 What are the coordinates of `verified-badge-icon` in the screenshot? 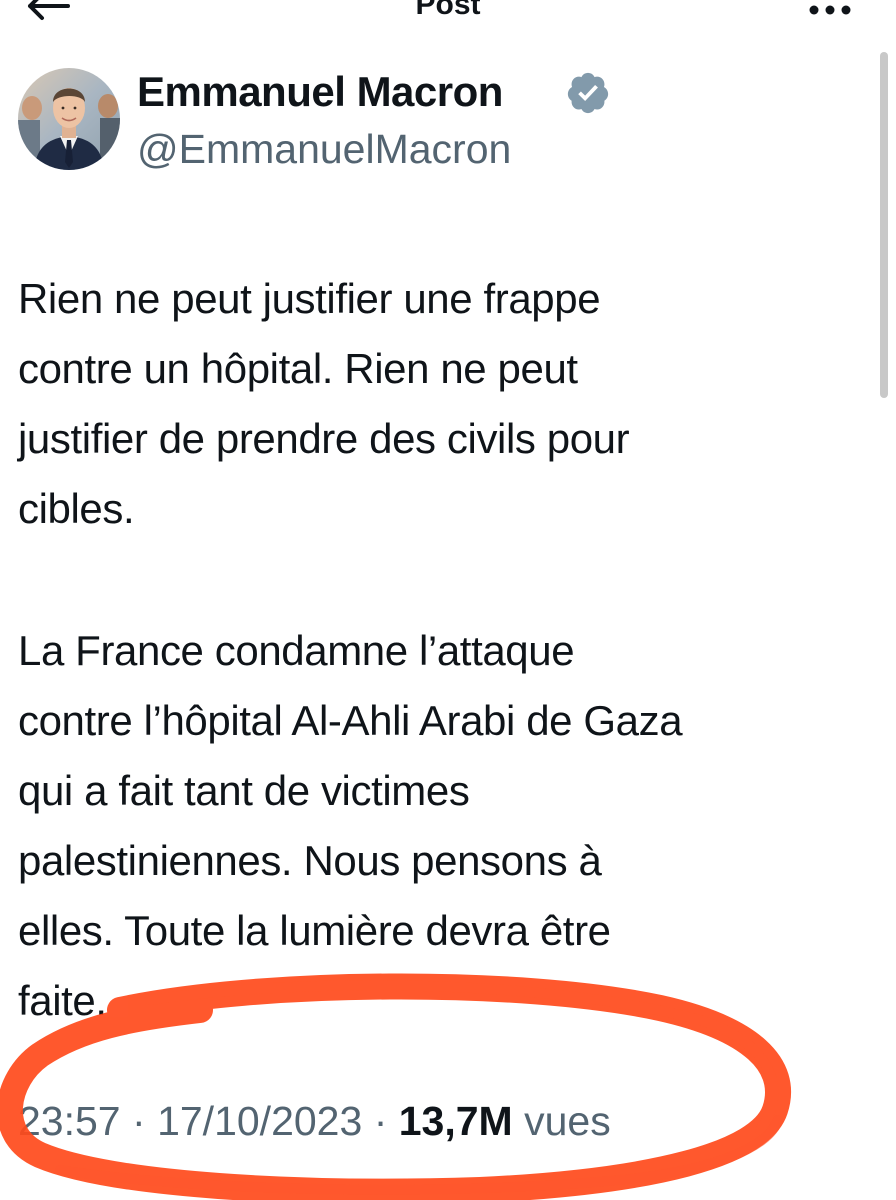 It's located at (588, 93).